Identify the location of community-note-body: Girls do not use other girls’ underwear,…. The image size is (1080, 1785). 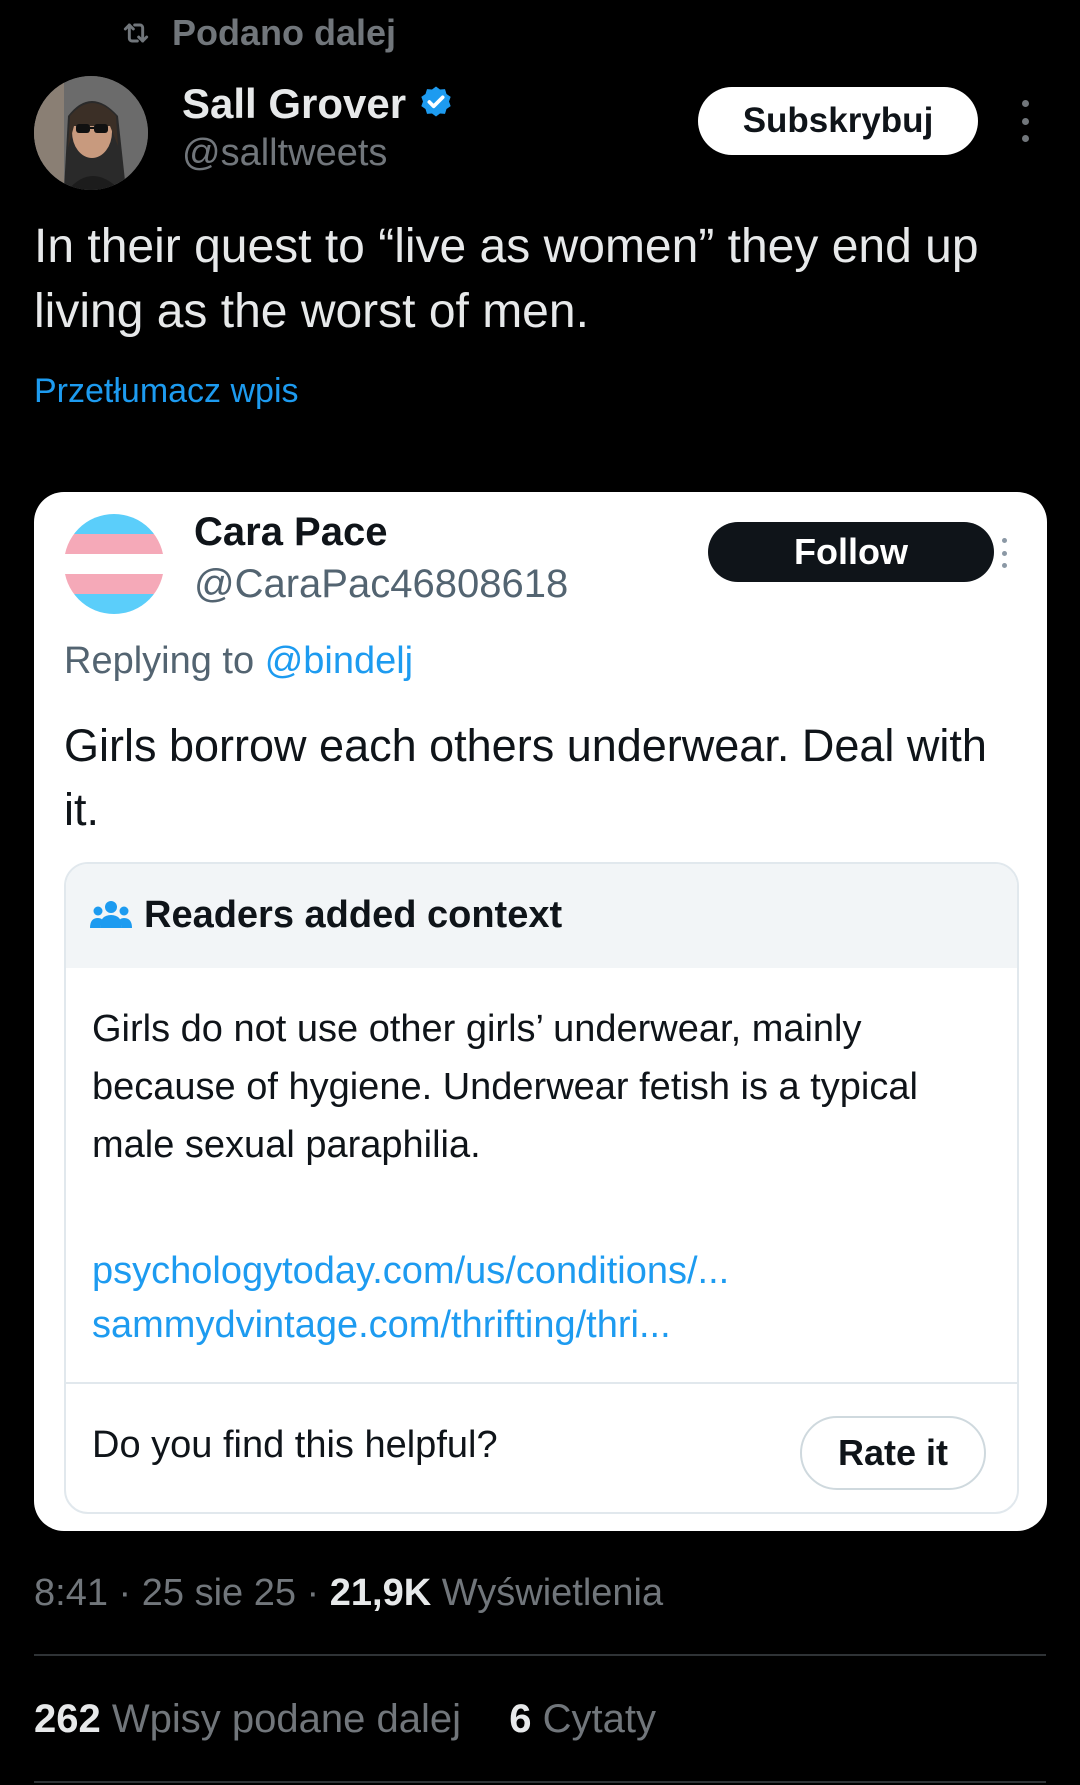
(505, 1087).